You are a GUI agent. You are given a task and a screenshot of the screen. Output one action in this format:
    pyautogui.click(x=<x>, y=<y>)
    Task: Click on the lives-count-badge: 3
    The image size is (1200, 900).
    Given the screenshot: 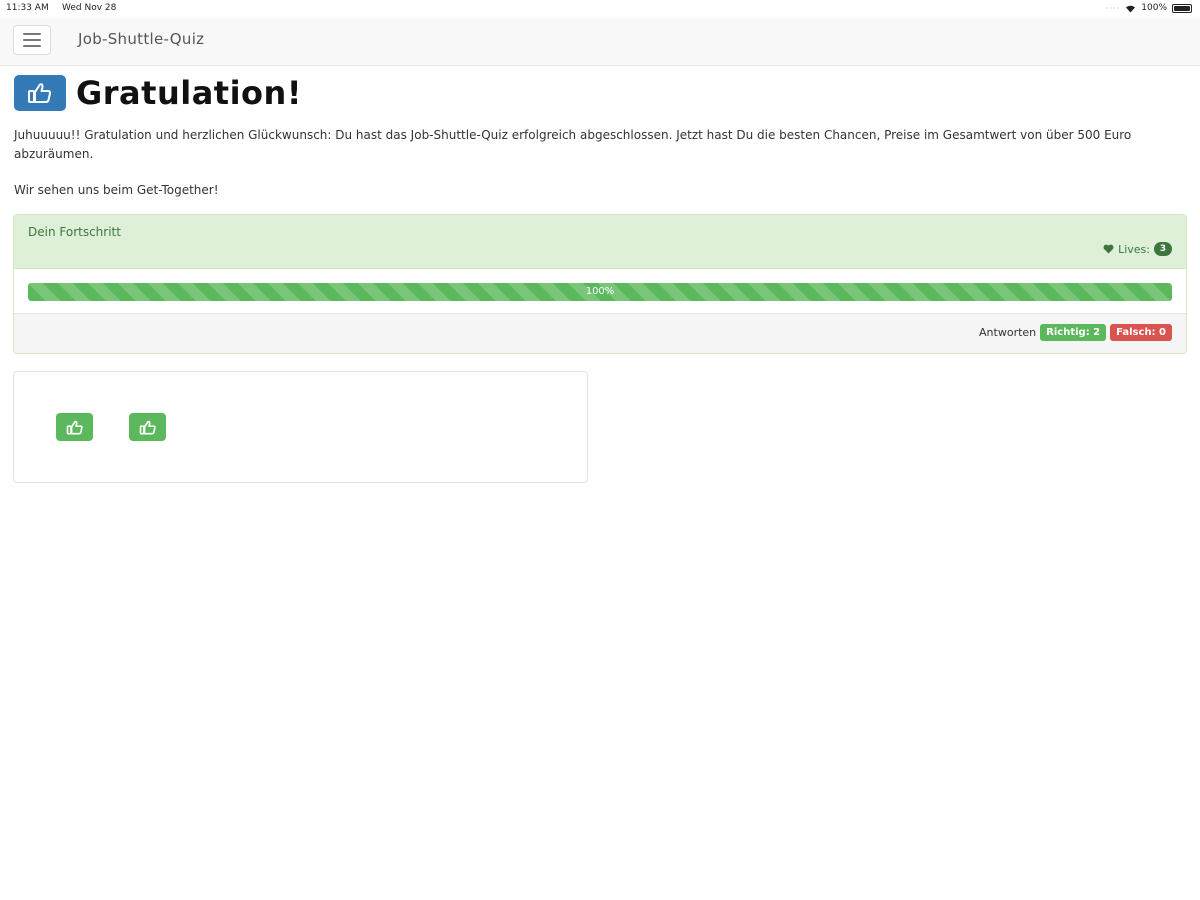 What is the action you would take?
    pyautogui.click(x=1163, y=249)
    